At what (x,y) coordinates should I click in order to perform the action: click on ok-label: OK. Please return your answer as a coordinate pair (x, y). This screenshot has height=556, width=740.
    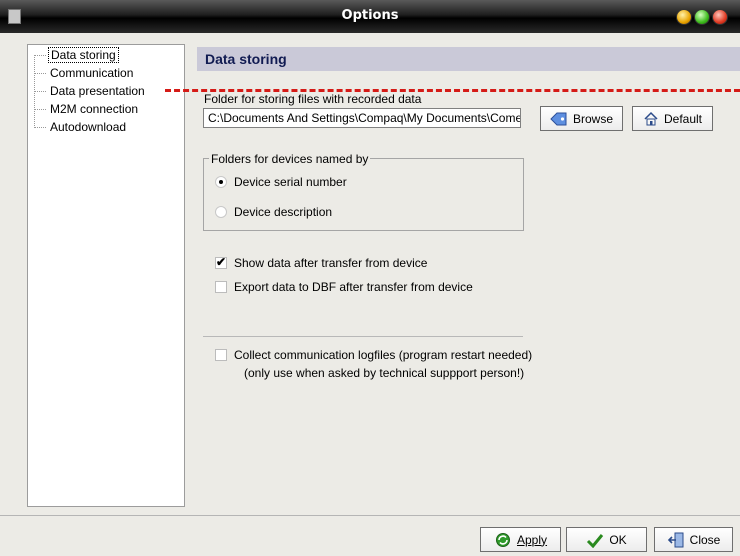
    Looking at the image, I should click on (618, 539).